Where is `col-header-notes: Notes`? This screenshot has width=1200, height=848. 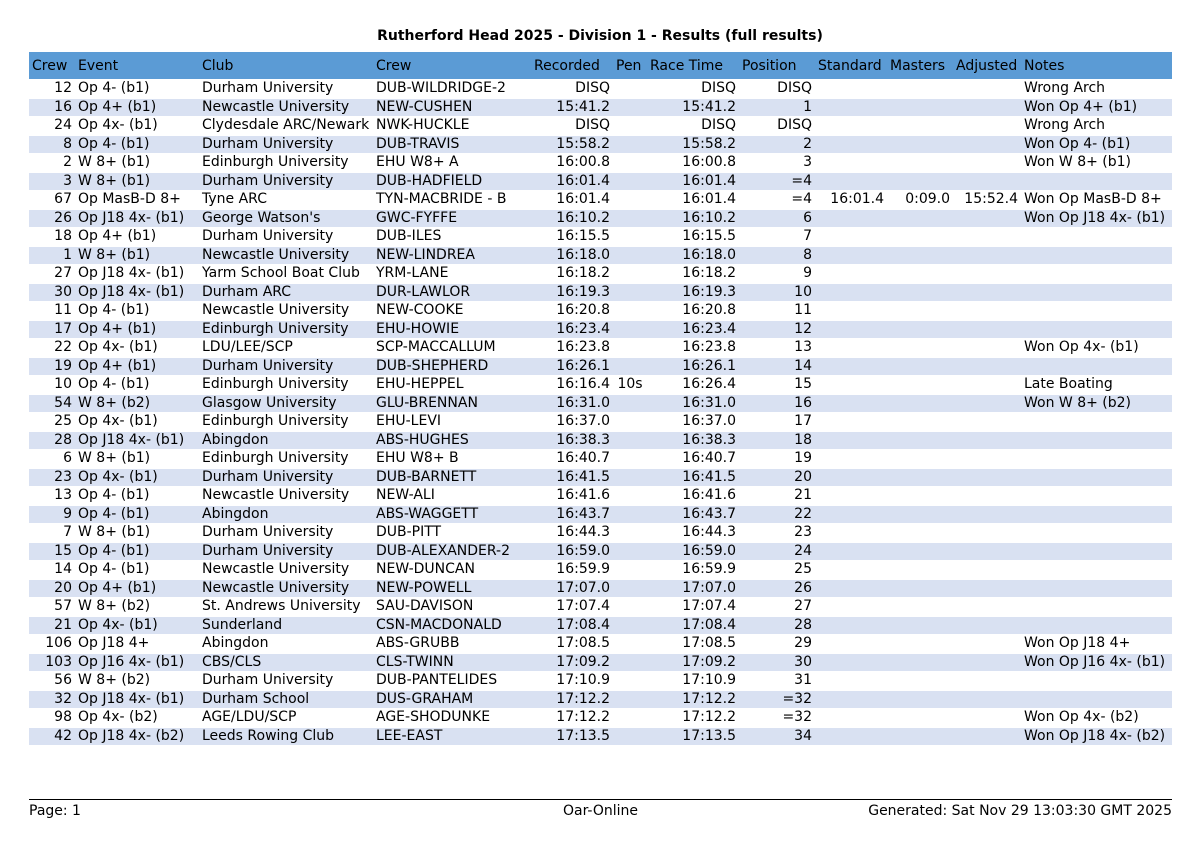
col-header-notes: Notes is located at coordinates (1096, 66).